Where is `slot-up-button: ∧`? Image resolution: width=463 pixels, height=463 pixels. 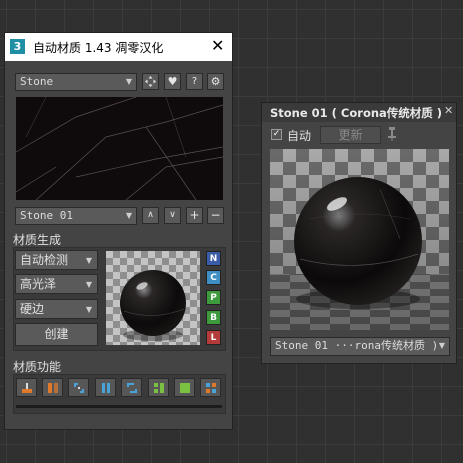
slot-up-button: ∧ is located at coordinates (150, 215).